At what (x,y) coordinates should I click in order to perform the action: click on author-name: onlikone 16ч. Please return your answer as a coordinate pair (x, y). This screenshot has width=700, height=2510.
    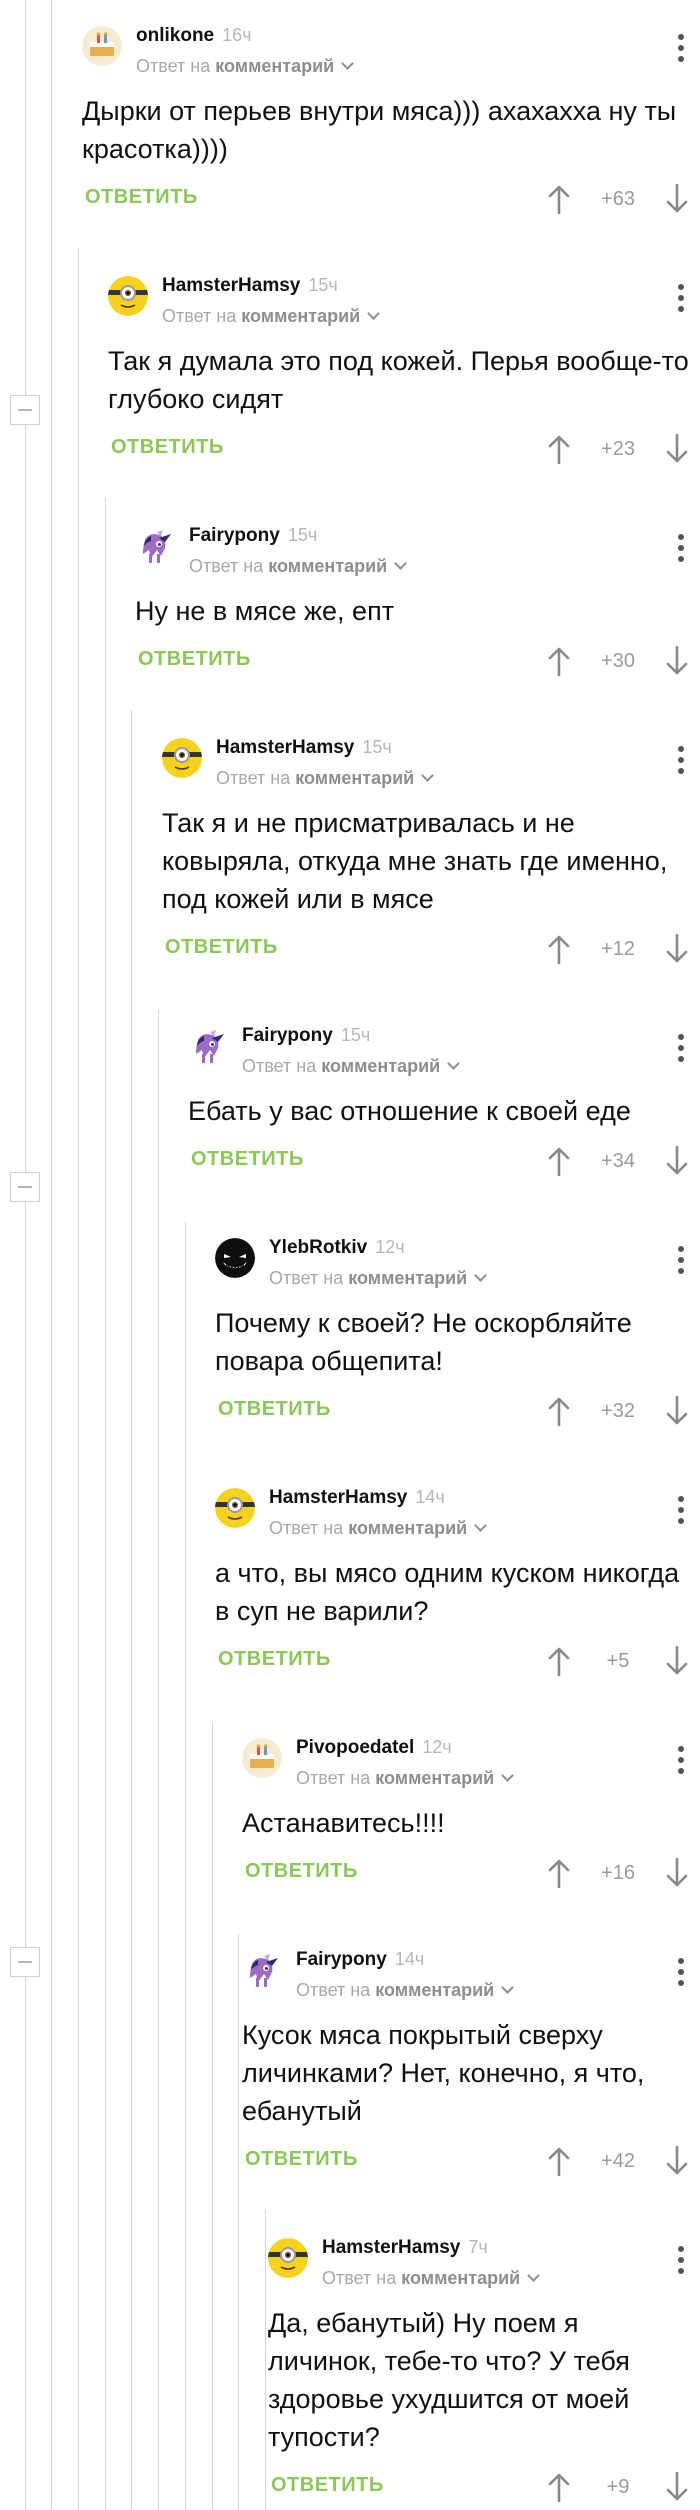
    Looking at the image, I should click on (194, 36).